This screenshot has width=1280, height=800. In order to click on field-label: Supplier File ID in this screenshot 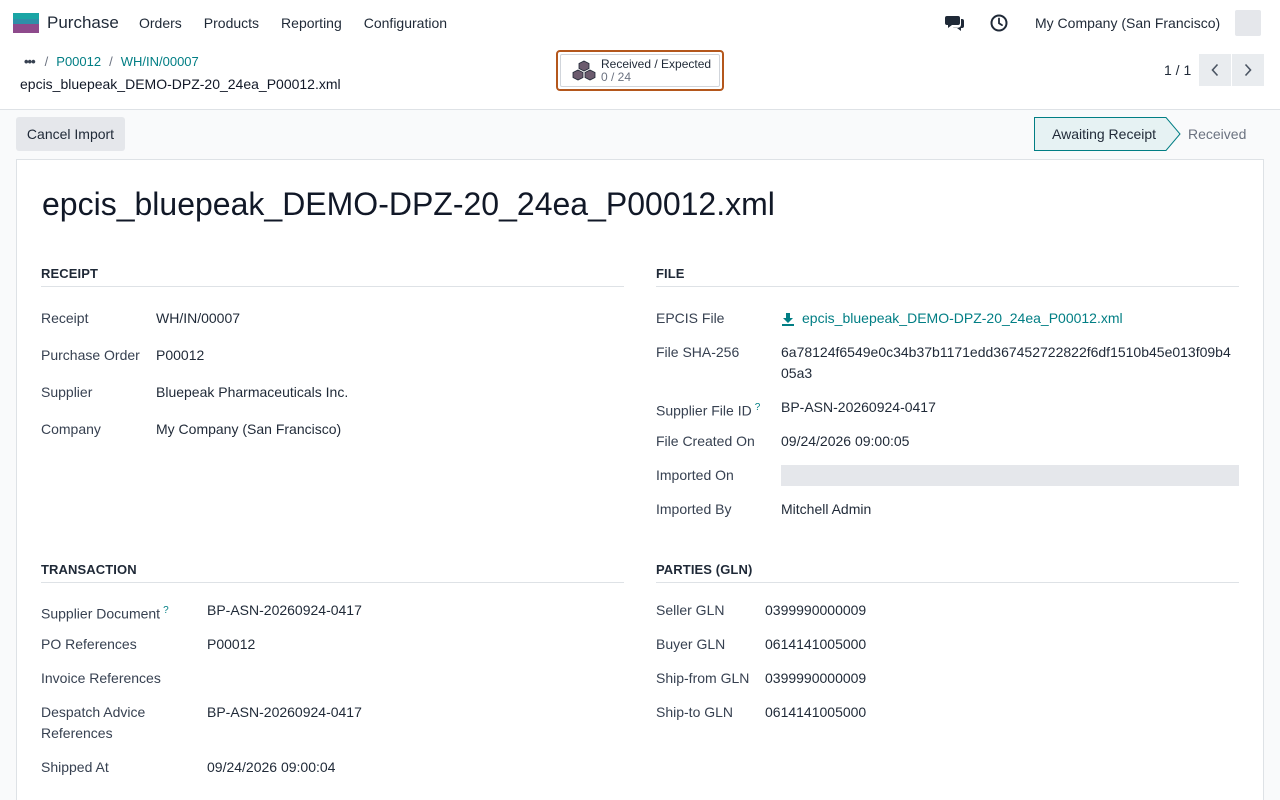, I will do `click(704, 410)`.